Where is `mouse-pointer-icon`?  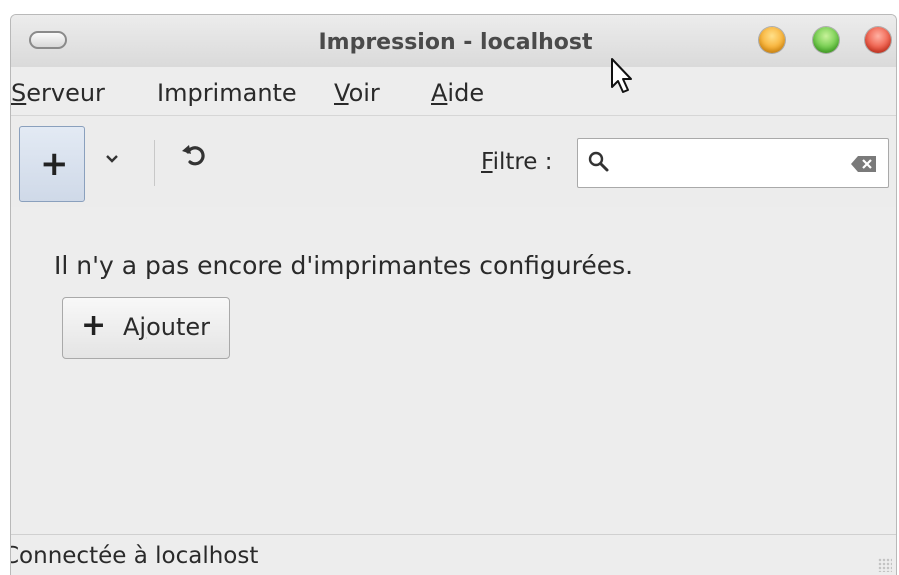
mouse-pointer-icon is located at coordinates (622, 77).